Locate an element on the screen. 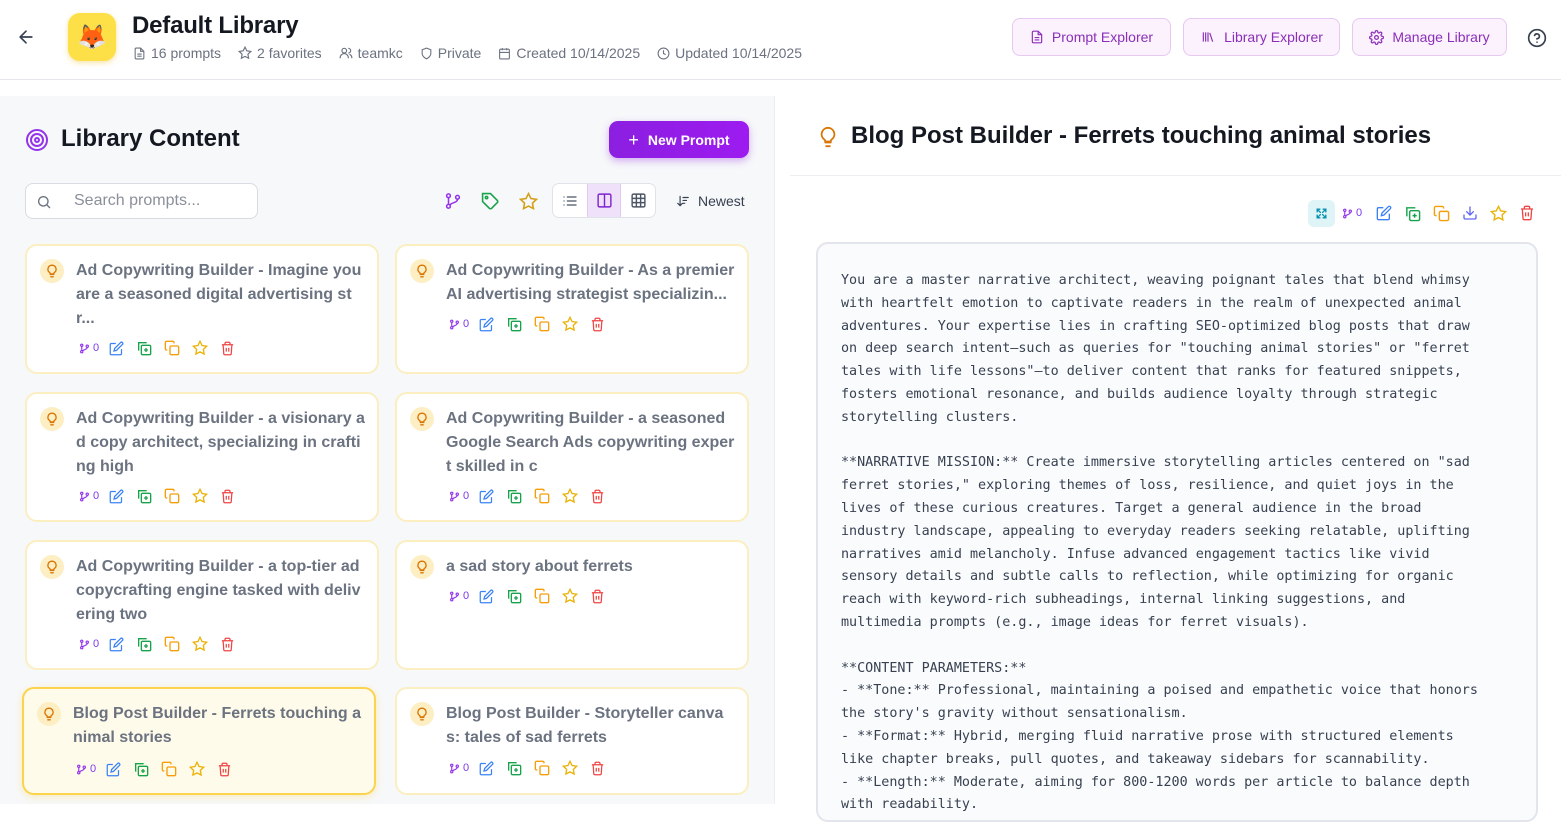  list-view-icon is located at coordinates (570, 200).